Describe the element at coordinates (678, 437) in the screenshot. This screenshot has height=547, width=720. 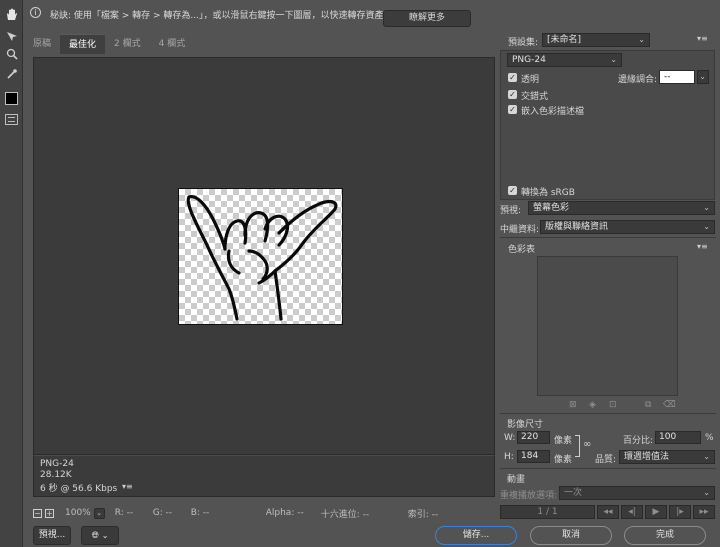
I see `percent-input: 100` at that location.